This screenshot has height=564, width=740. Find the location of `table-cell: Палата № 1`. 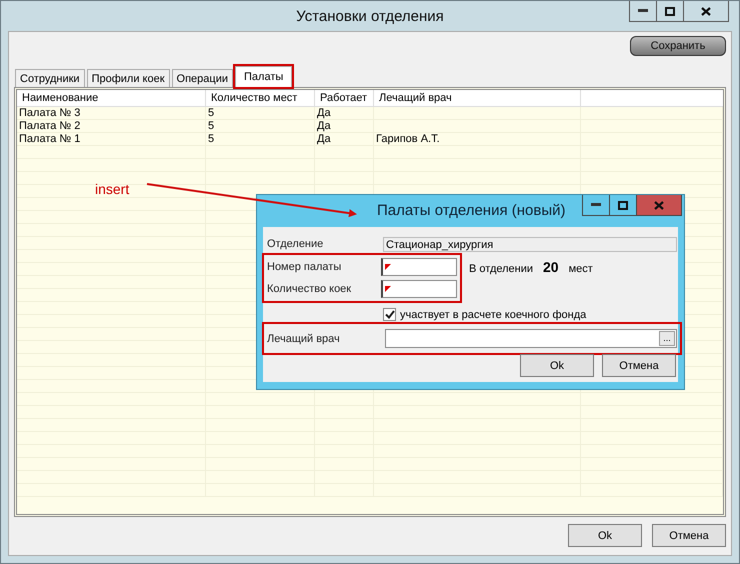

table-cell: Палата № 1 is located at coordinates (111, 139).